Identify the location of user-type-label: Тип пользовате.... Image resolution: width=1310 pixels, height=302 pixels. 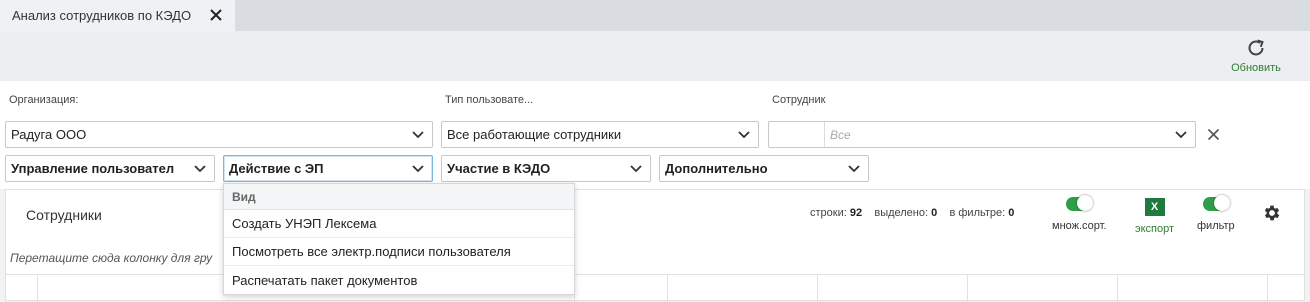
(489, 100).